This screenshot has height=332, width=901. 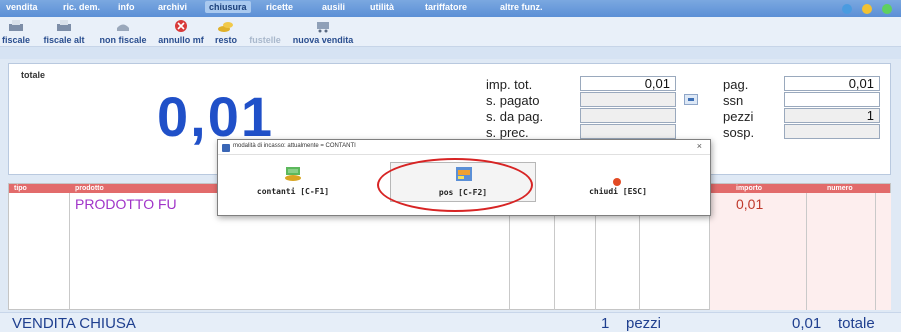 What do you see at coordinates (736, 84) in the screenshot?
I see `pag-label: pag.` at bounding box center [736, 84].